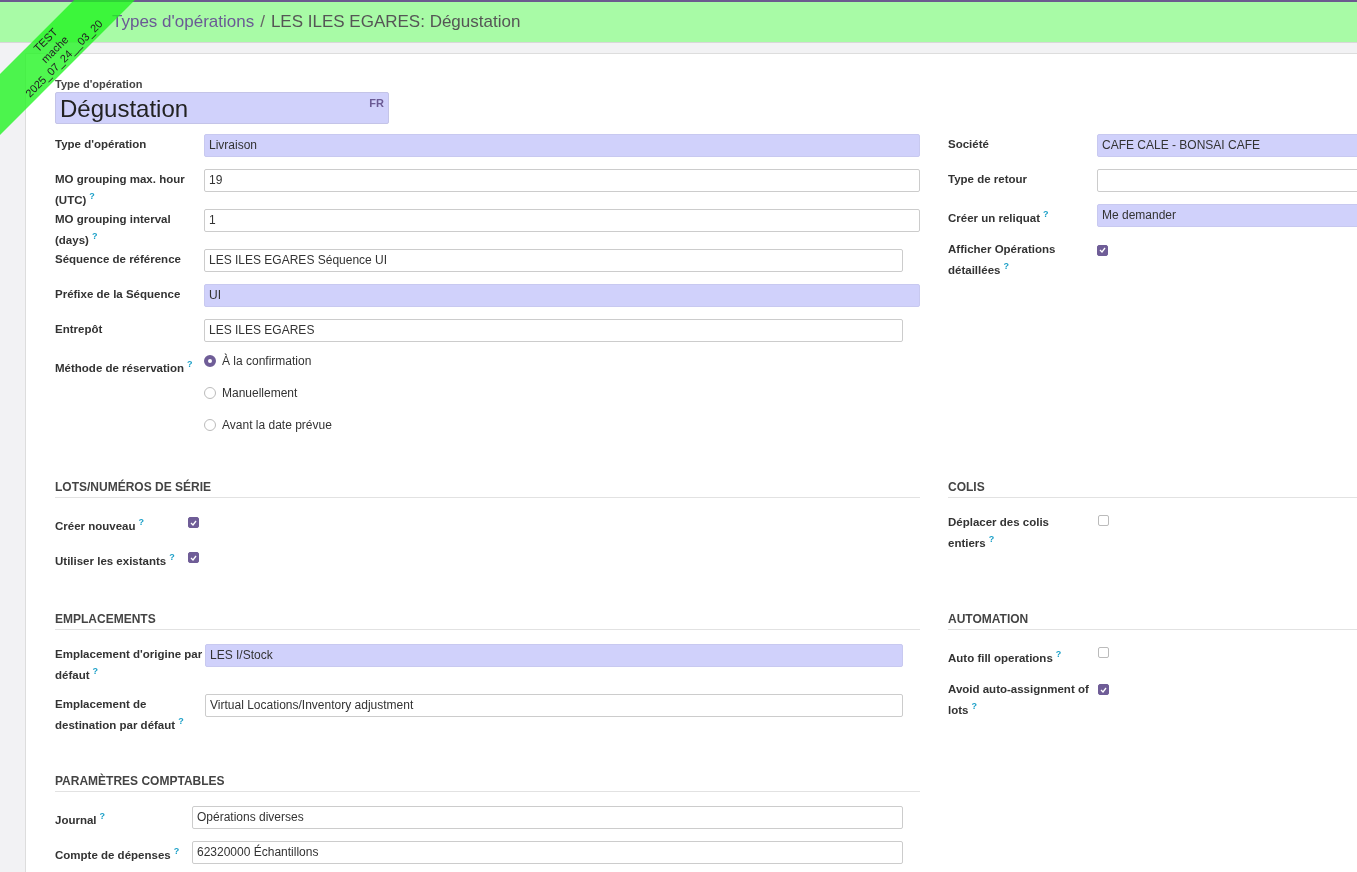 This screenshot has height=872, width=1357. Describe the element at coordinates (113, 229) in the screenshot. I see `field-label: MO grouping interval (days) $^{?}$` at that location.